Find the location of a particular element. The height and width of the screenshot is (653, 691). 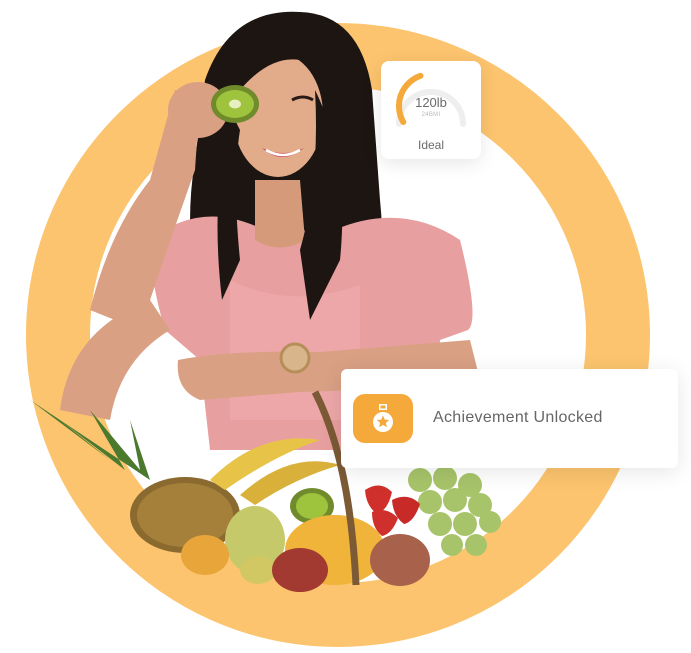

weight-bmi: 24BMI is located at coordinates (431, 115).